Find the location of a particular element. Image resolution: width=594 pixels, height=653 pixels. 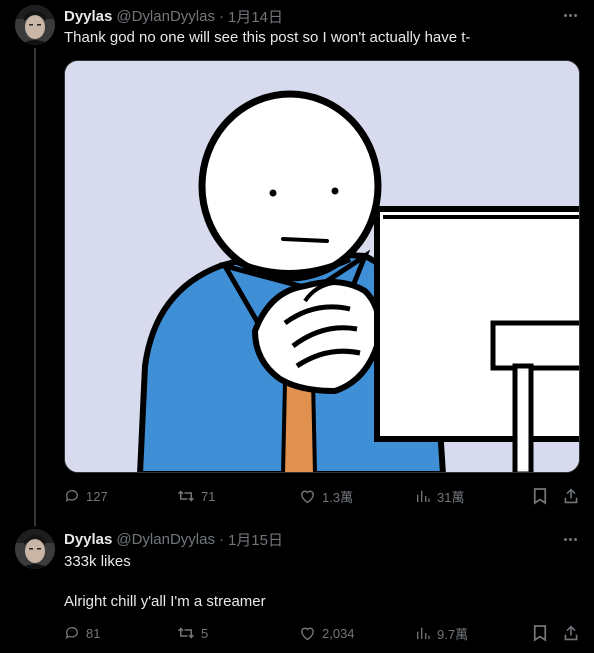

retweet-count: 5 is located at coordinates (205, 633).